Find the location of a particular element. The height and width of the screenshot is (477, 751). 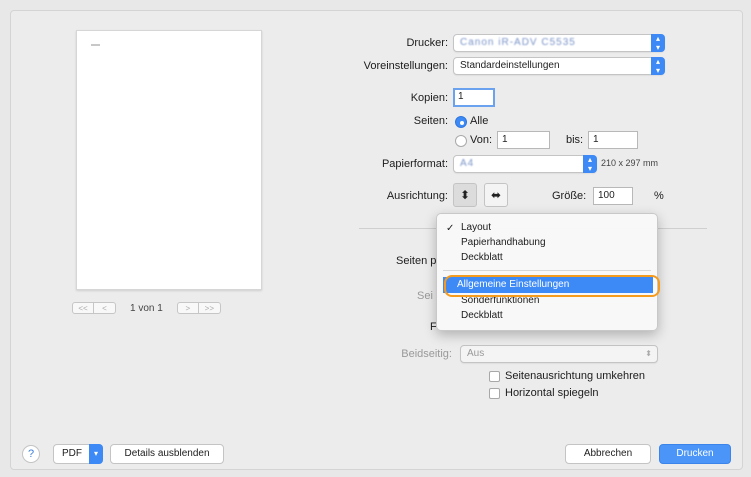

scale-field: 100 is located at coordinates (613, 196).